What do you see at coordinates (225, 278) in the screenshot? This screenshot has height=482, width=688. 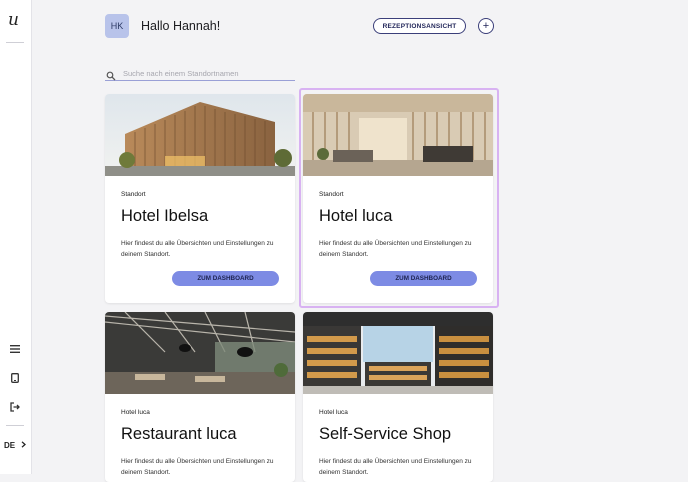 I see `dashboard-button: ZUM DASHBOARD` at bounding box center [225, 278].